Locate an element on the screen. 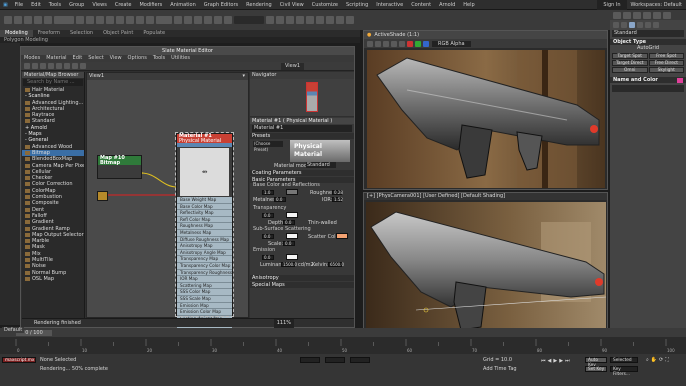 The height and width of the screenshot is (386, 686). clear-icon is located at coordinates (402, 43).